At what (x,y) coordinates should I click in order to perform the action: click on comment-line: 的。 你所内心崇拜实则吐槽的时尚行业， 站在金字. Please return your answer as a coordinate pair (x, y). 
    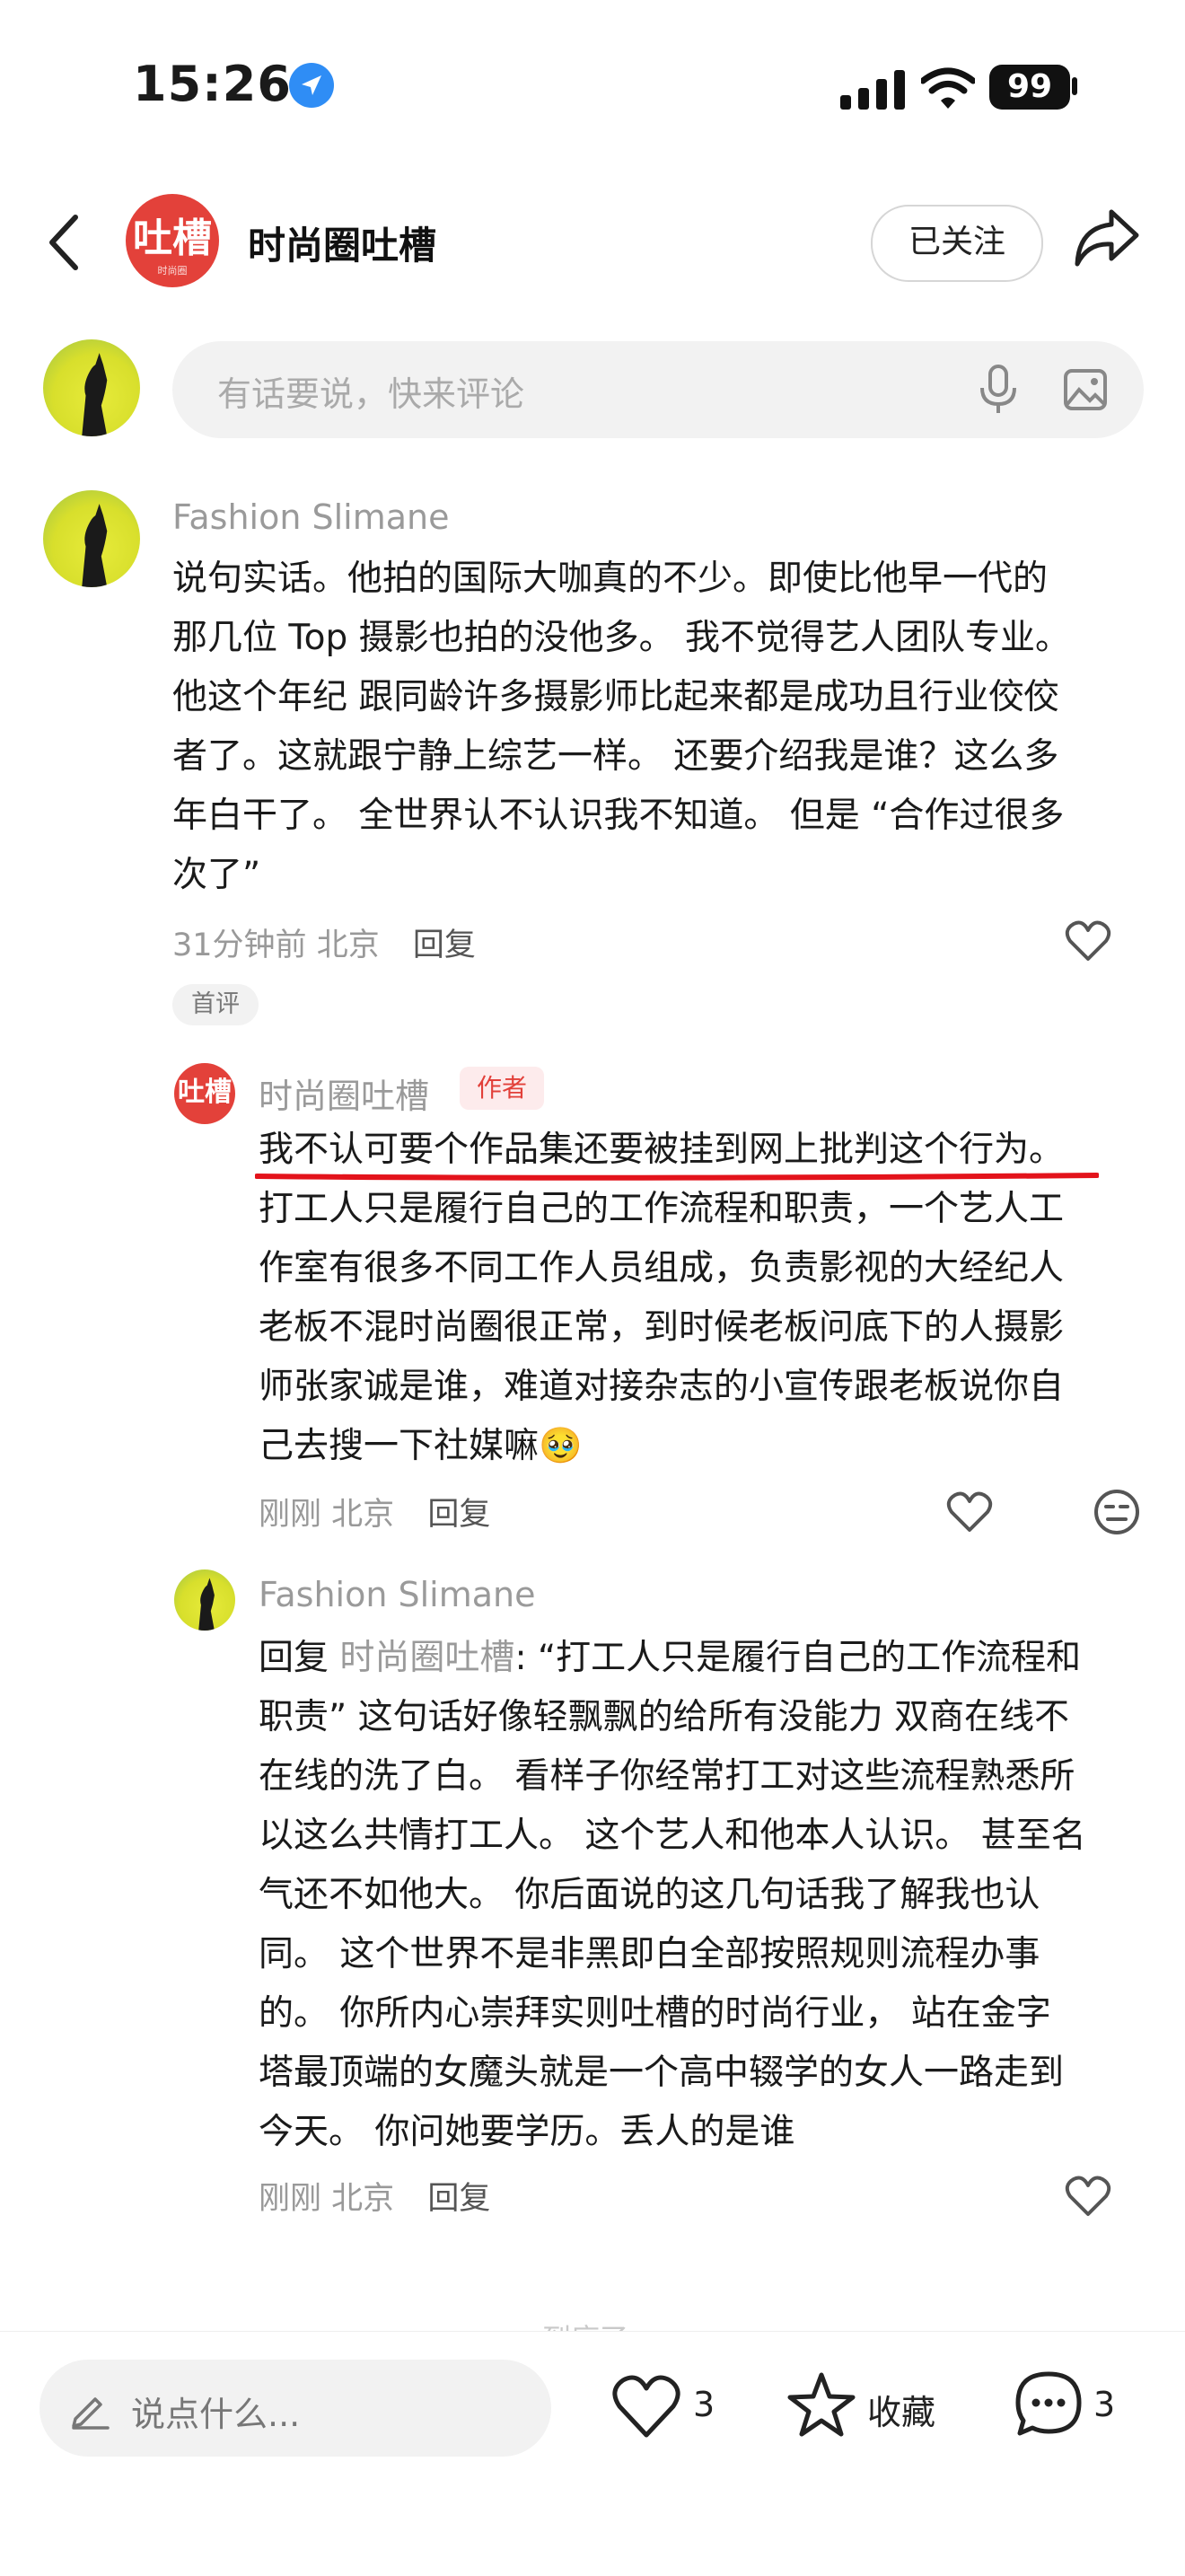
    Looking at the image, I should click on (655, 2013).